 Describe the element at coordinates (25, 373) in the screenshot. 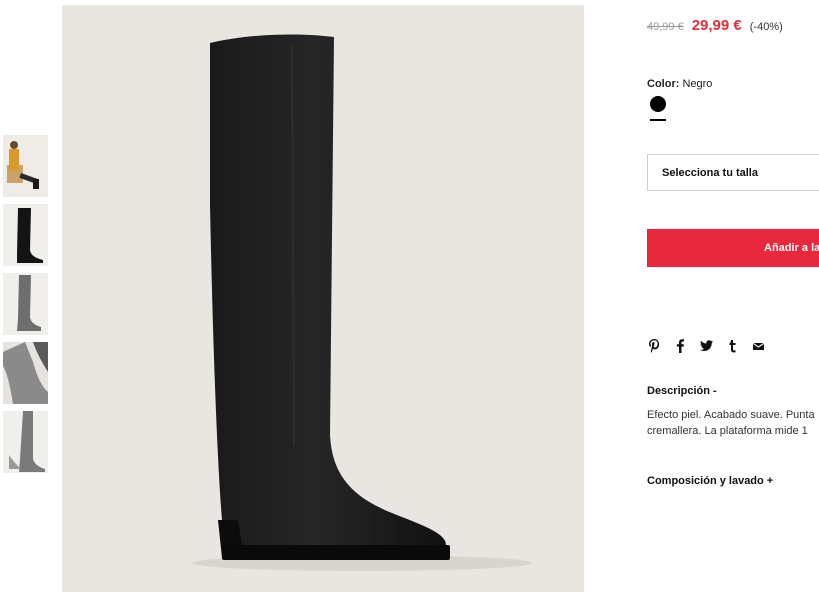

I see `thumbnail-boot-detail` at that location.